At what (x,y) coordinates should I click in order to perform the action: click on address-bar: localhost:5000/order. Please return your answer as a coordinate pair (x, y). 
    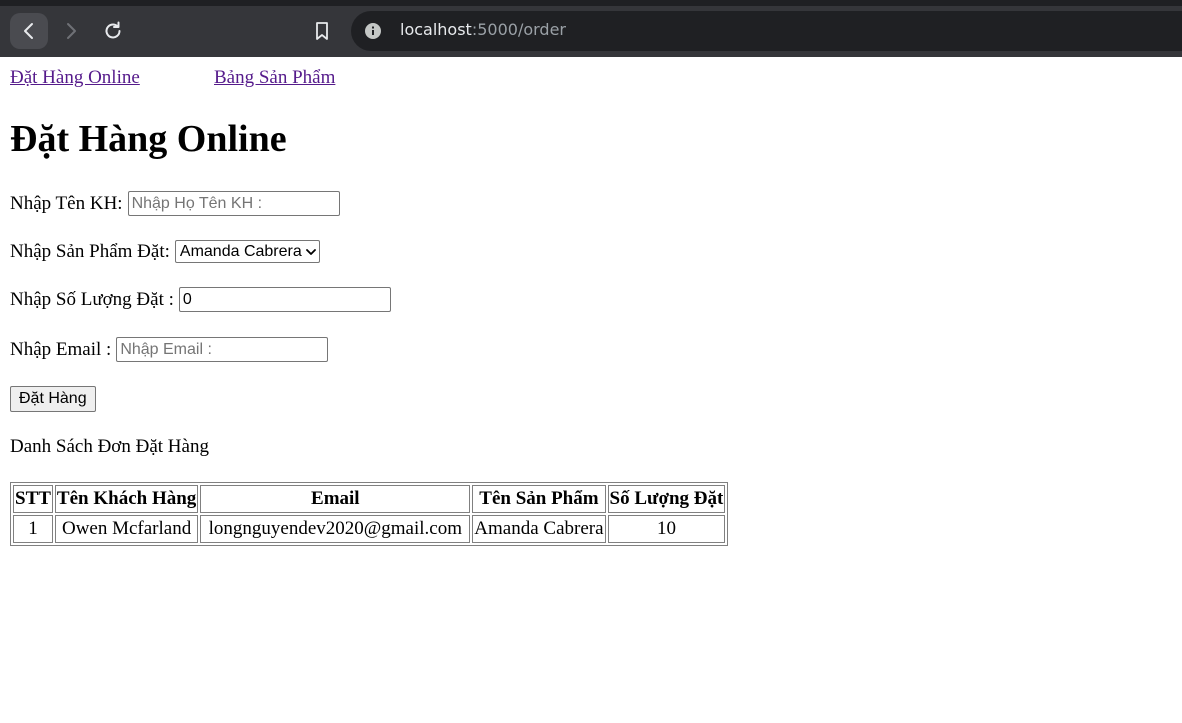
    Looking at the image, I should click on (766, 31).